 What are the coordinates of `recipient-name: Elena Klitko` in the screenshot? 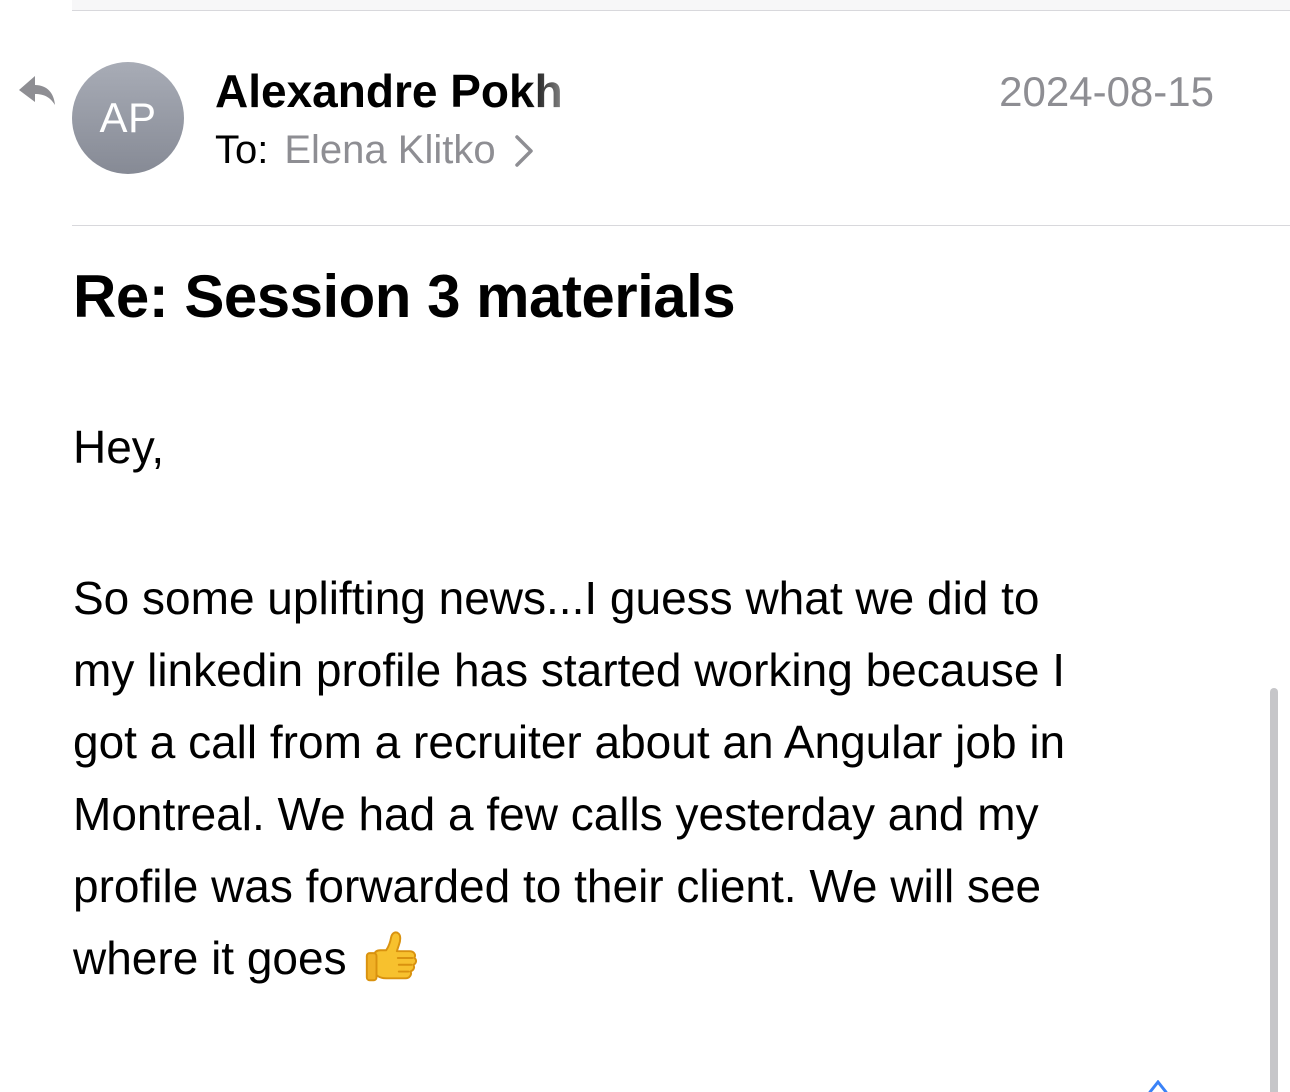 It's located at (389, 150).